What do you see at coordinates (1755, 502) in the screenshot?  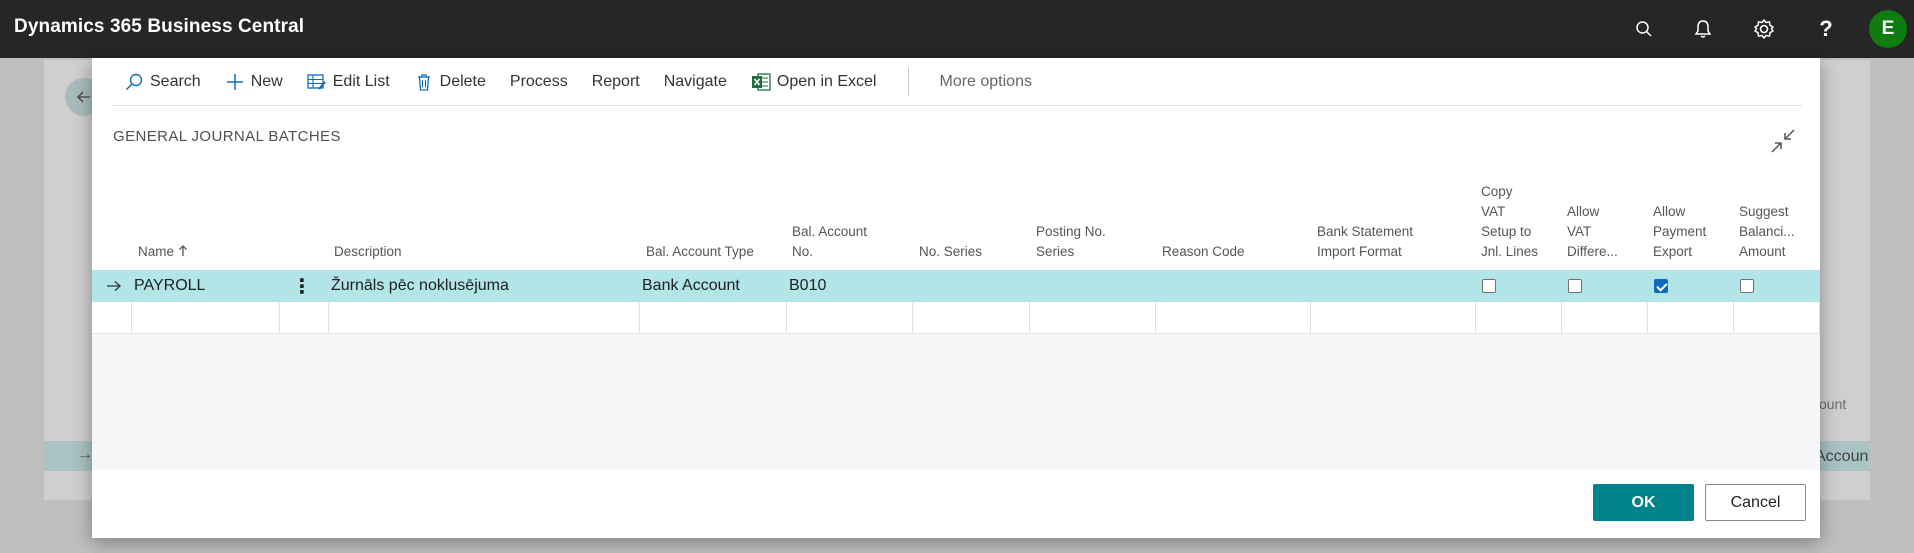 I see `cancel-button: Cancel` at bounding box center [1755, 502].